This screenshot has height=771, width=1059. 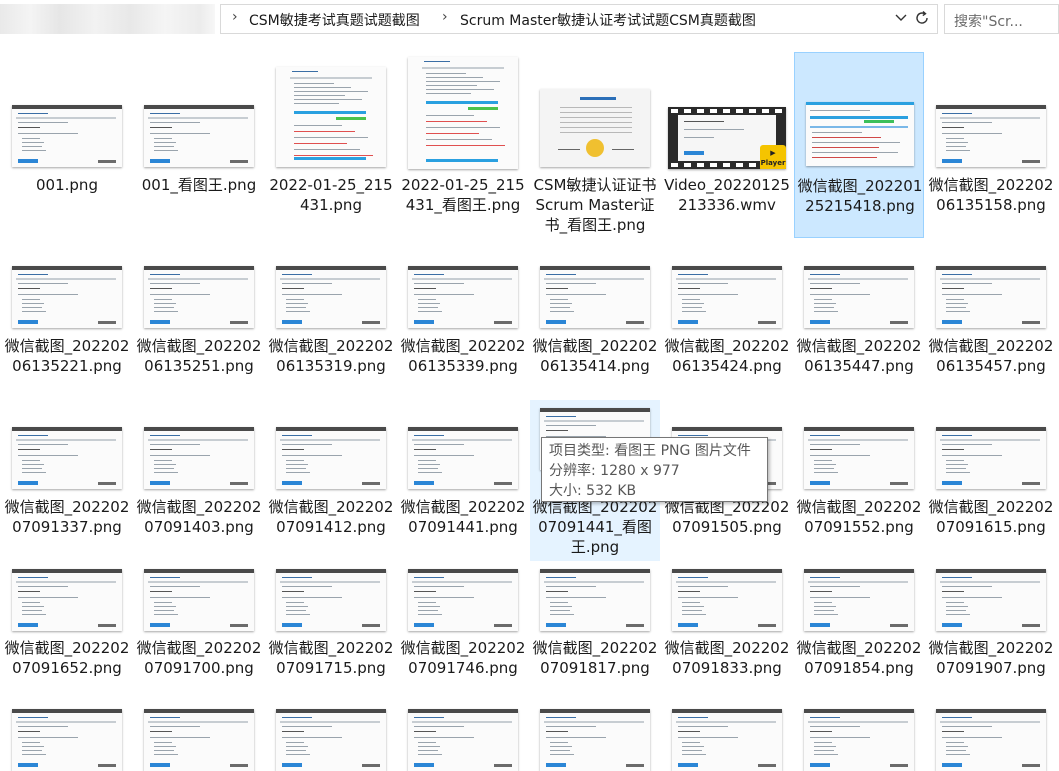 I want to click on file-item: 微信截图_20220206135158.png, so click(x=991, y=145).